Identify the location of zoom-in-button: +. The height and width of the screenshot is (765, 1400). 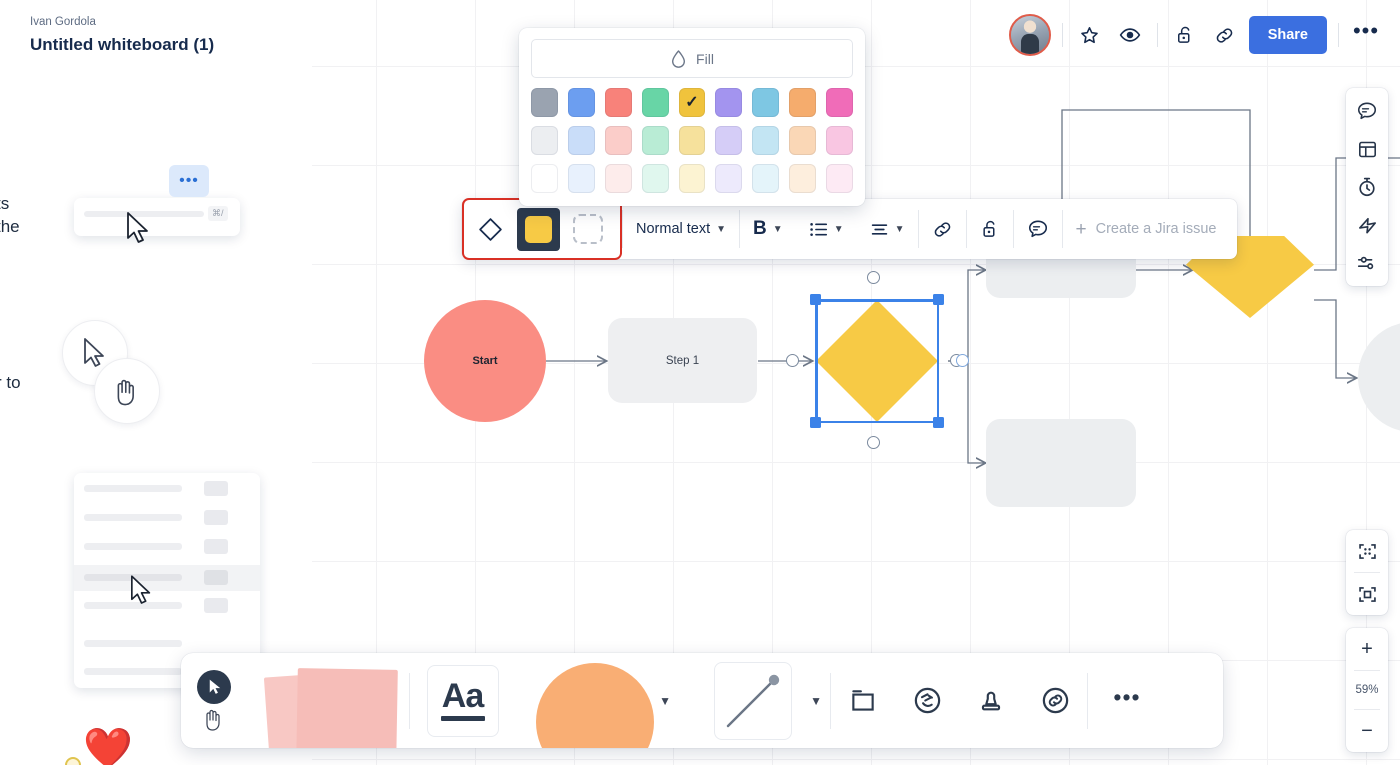
(1367, 649).